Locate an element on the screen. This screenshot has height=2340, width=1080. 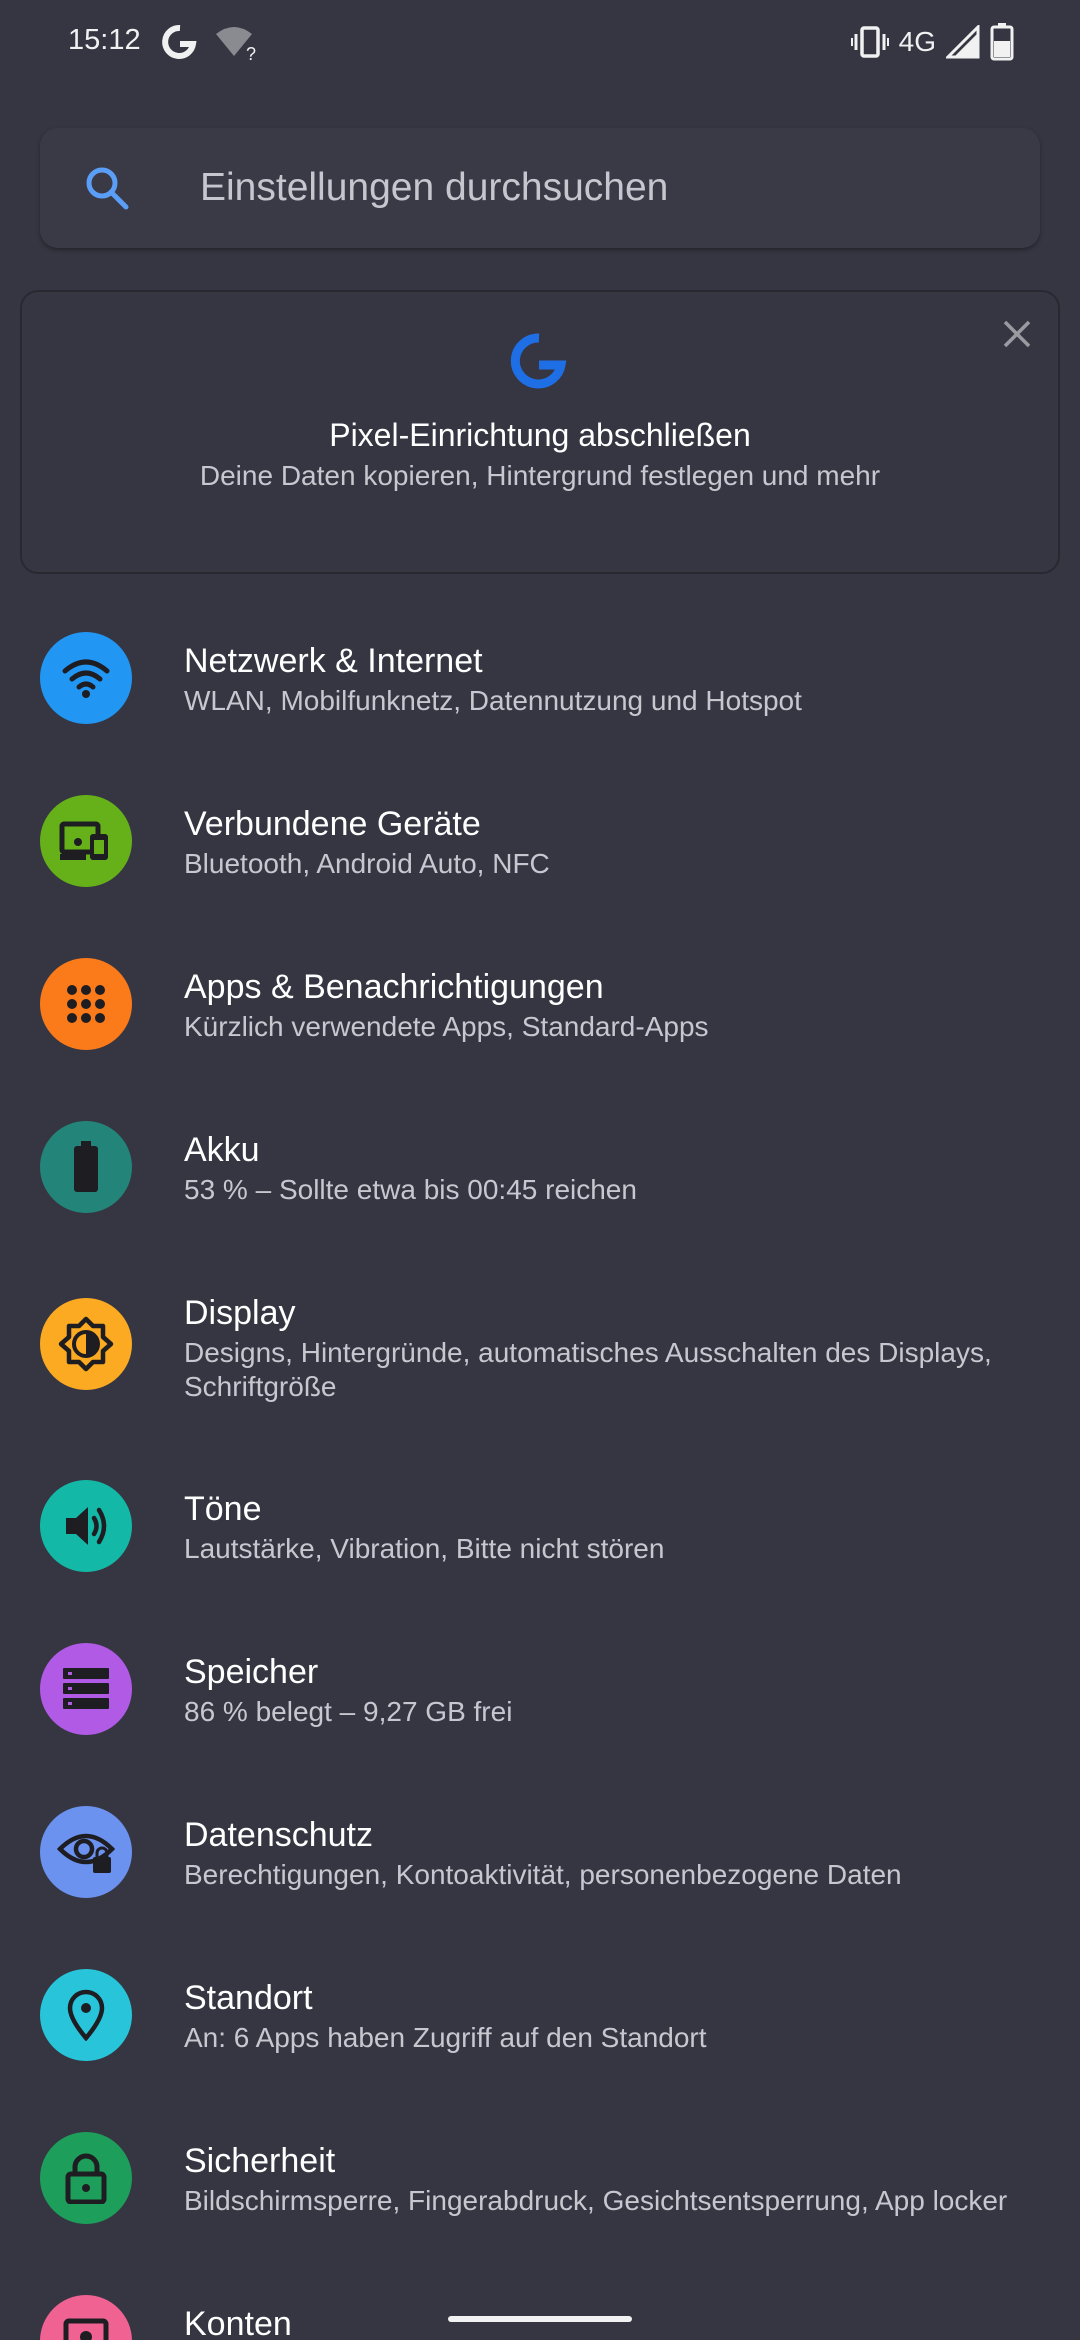
search-placeholder: Einstellungen durchsuchen is located at coordinates (434, 187).